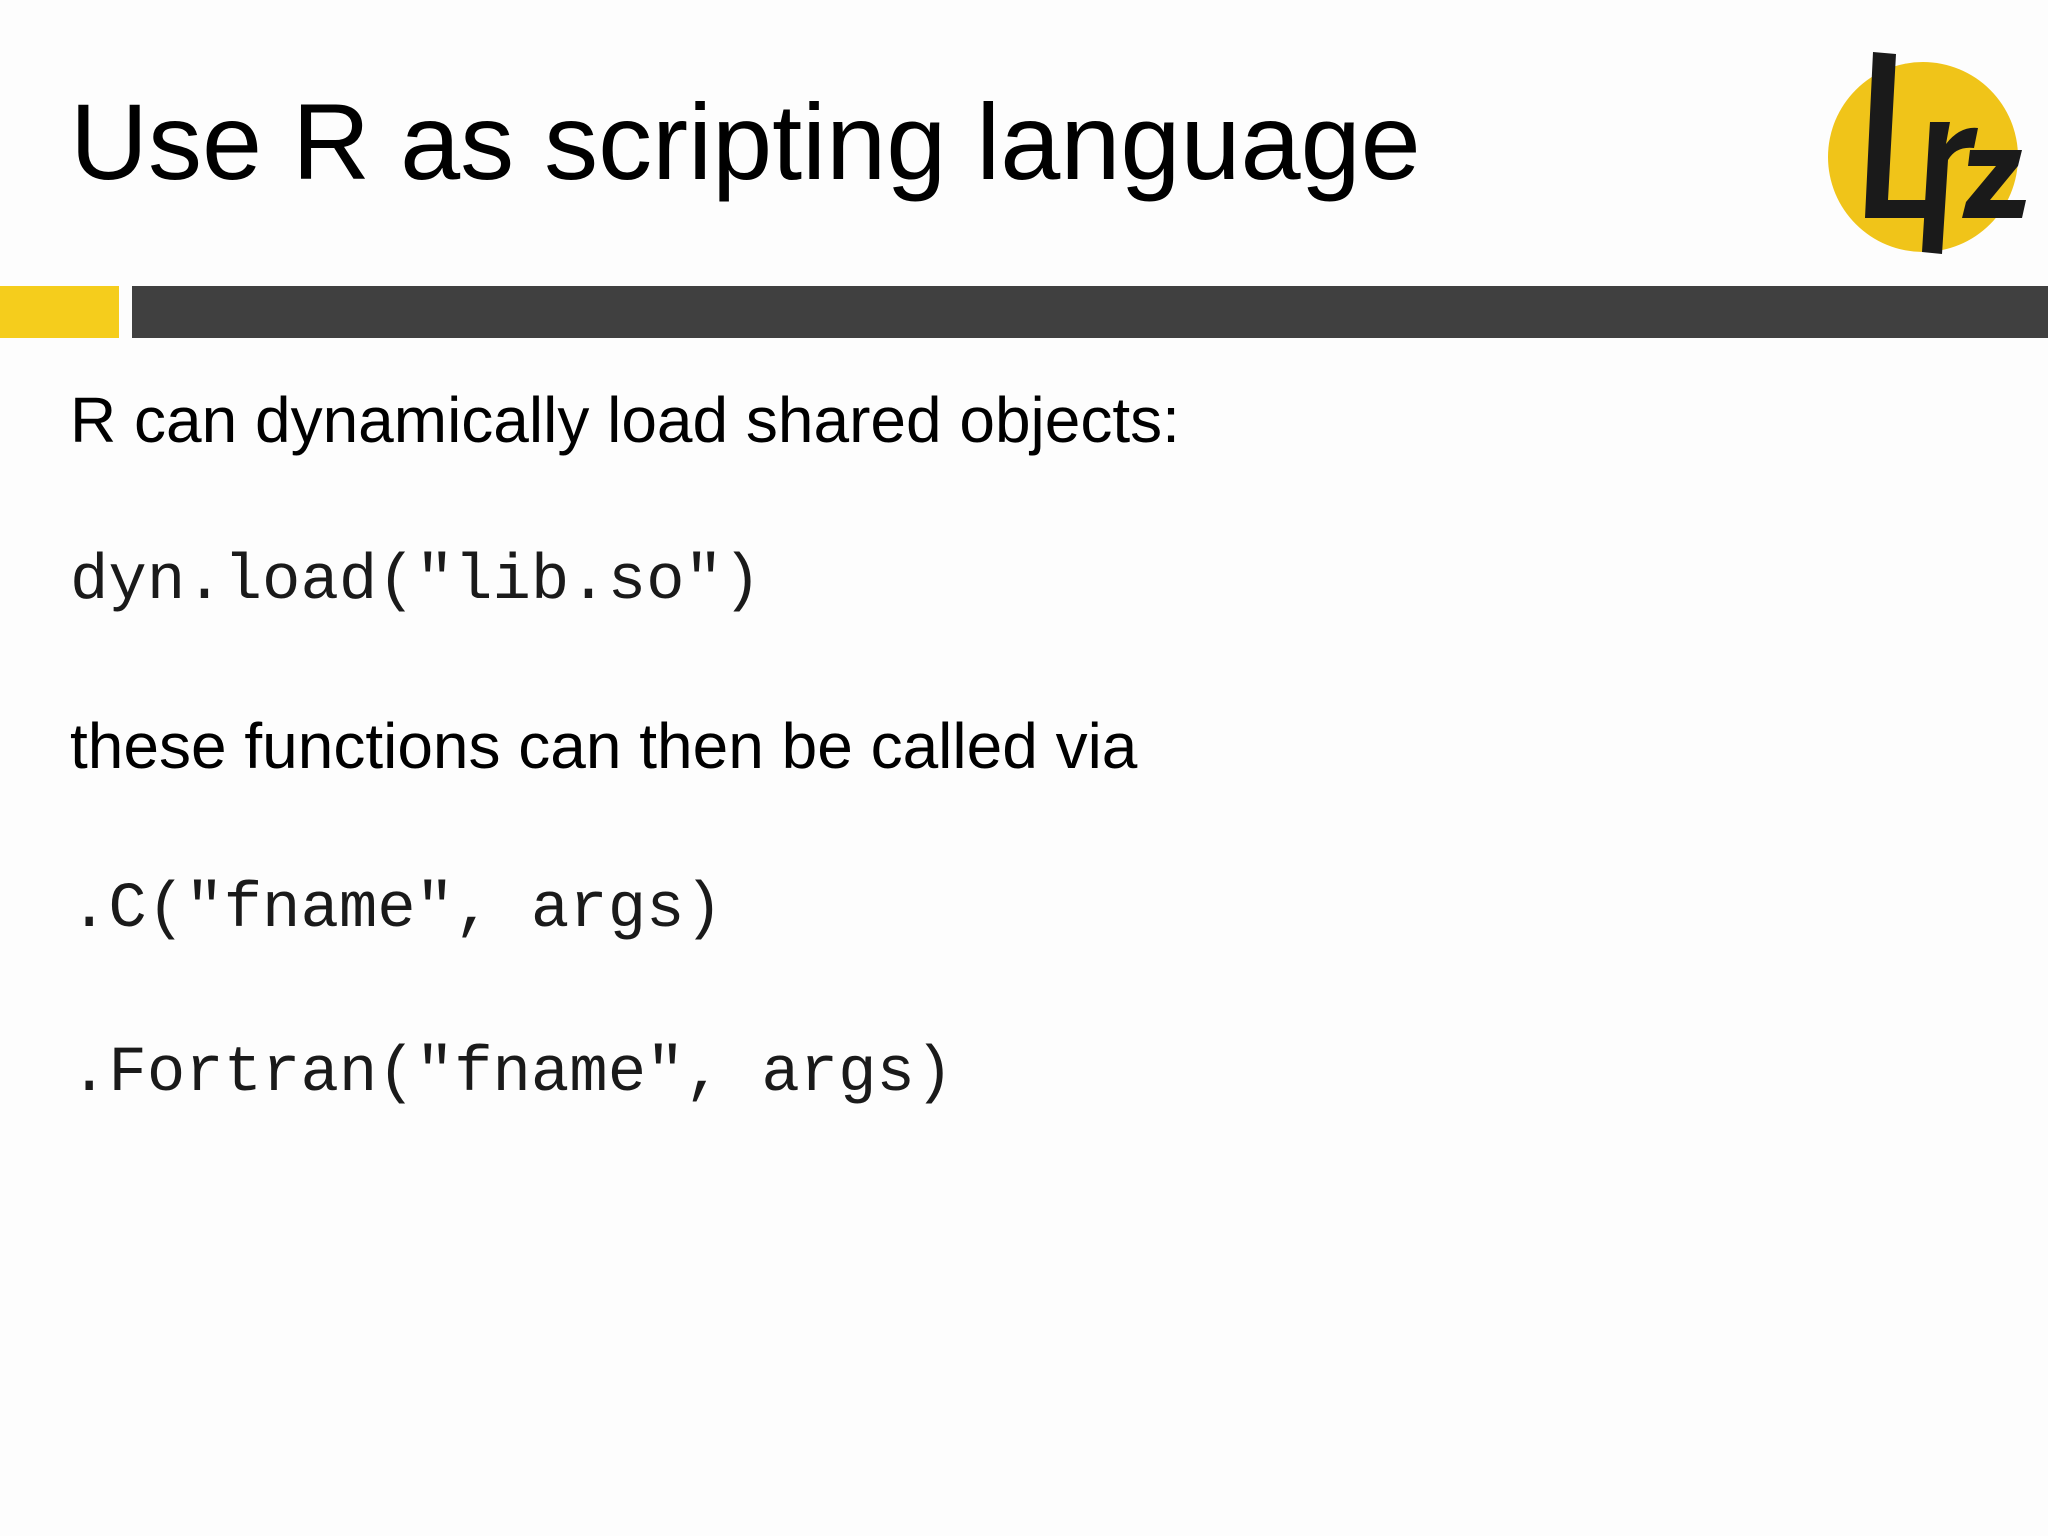 The image size is (2048, 1536). What do you see at coordinates (625, 420) in the screenshot?
I see `intro-text: R can dynamically load shared objects:` at bounding box center [625, 420].